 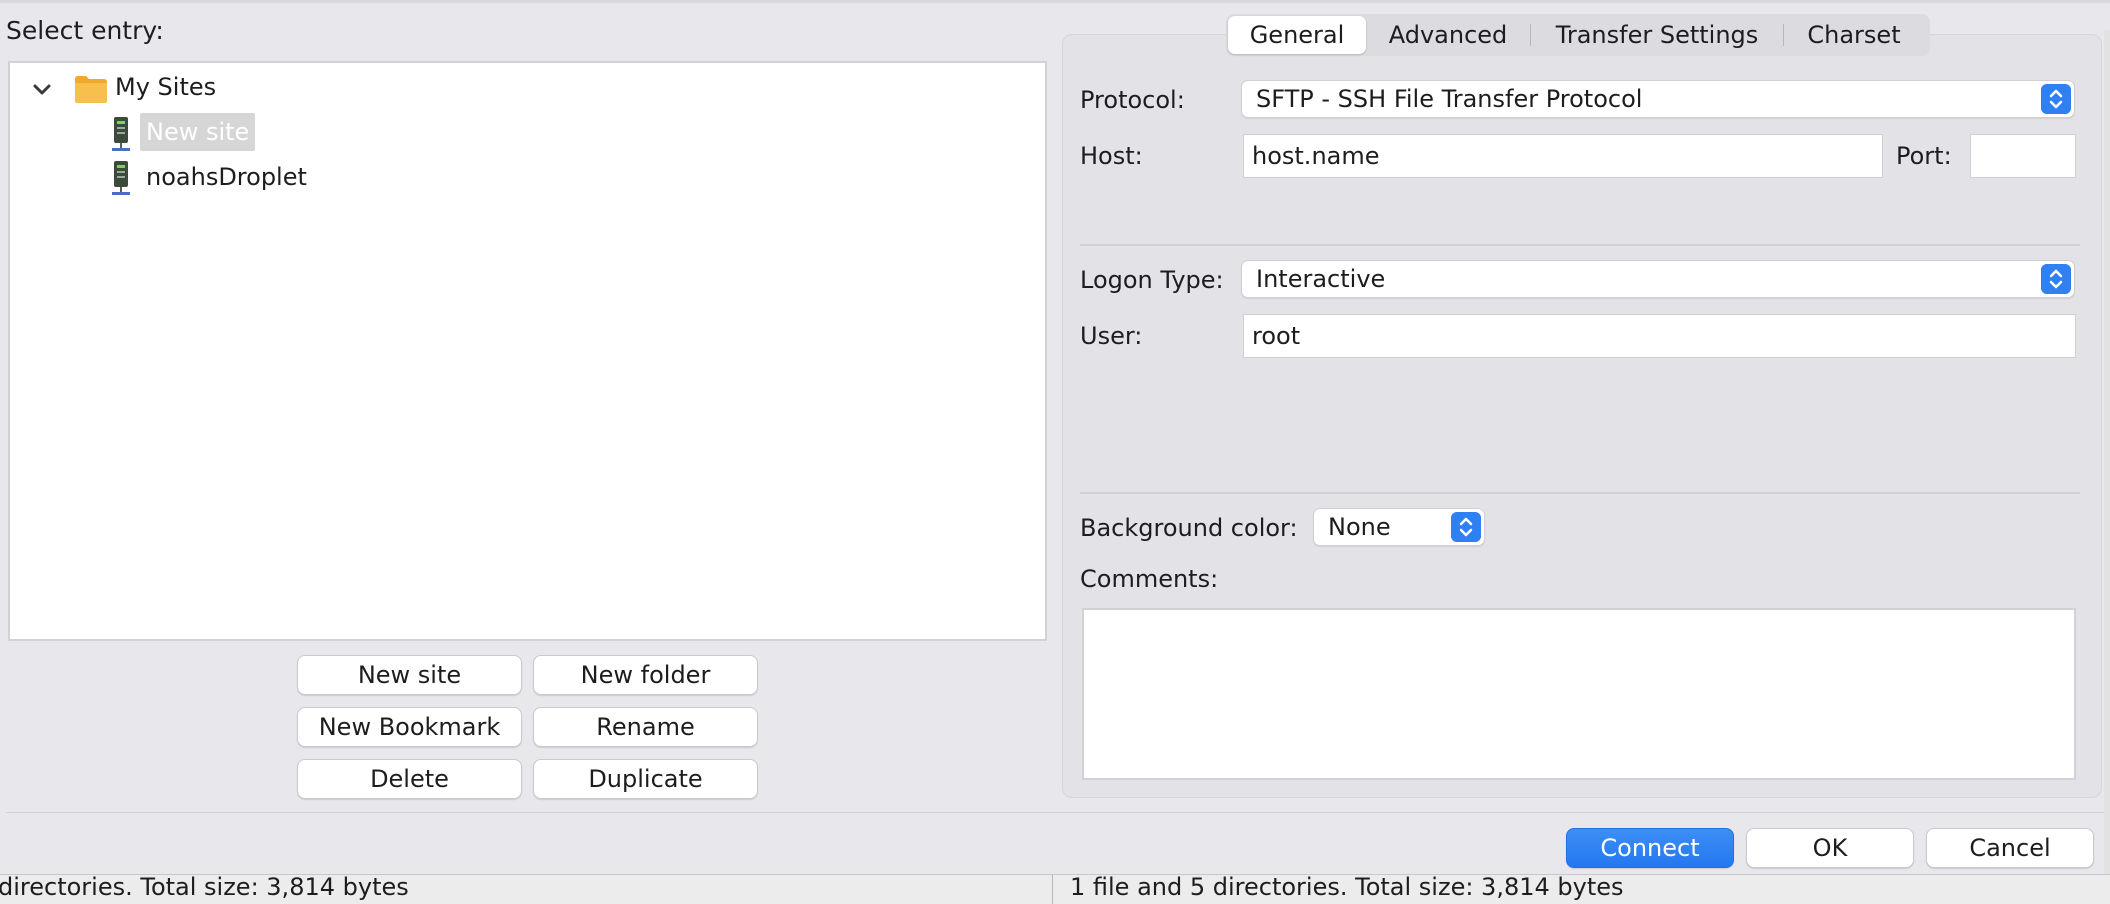 What do you see at coordinates (409, 727) in the screenshot?
I see `new-bookmark-button: New Bookmark` at bounding box center [409, 727].